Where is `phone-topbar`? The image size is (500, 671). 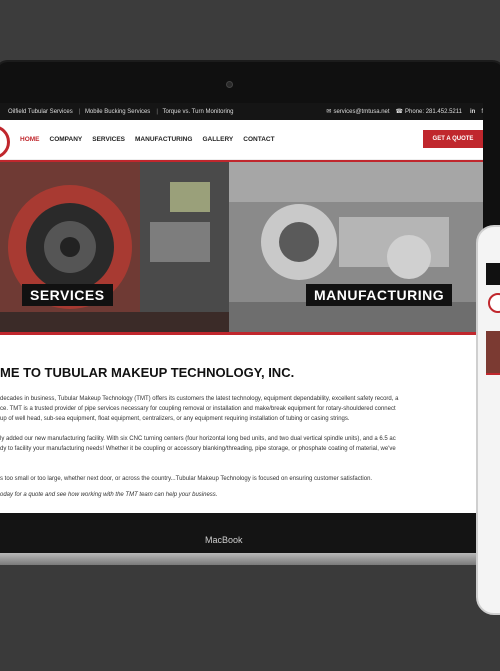 phone-topbar is located at coordinates (493, 274).